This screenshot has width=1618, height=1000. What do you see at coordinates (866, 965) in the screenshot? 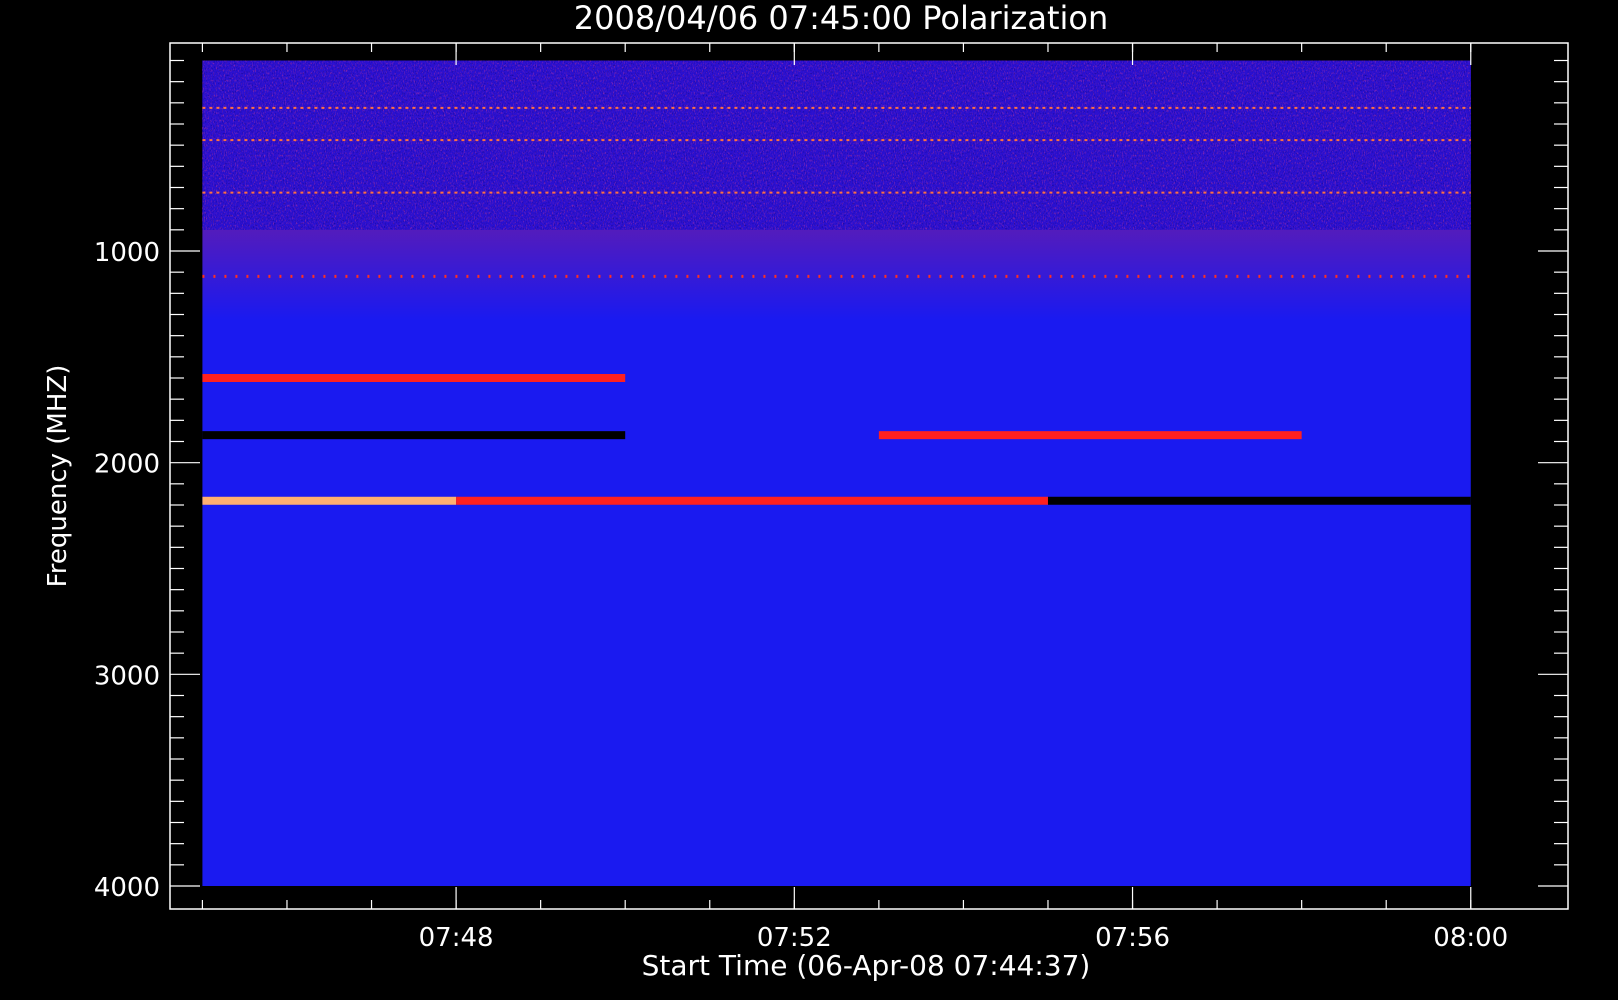
I see `x-axis-label: Start Time (06-Apr-08 07:44:37)` at bounding box center [866, 965].